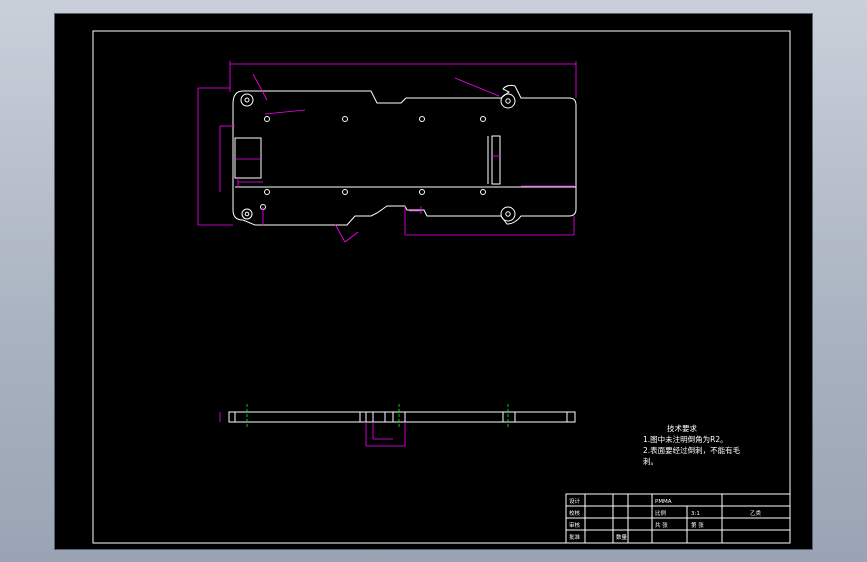  What do you see at coordinates (248, 158) in the screenshot?
I see `rect-pocket-left` at bounding box center [248, 158].